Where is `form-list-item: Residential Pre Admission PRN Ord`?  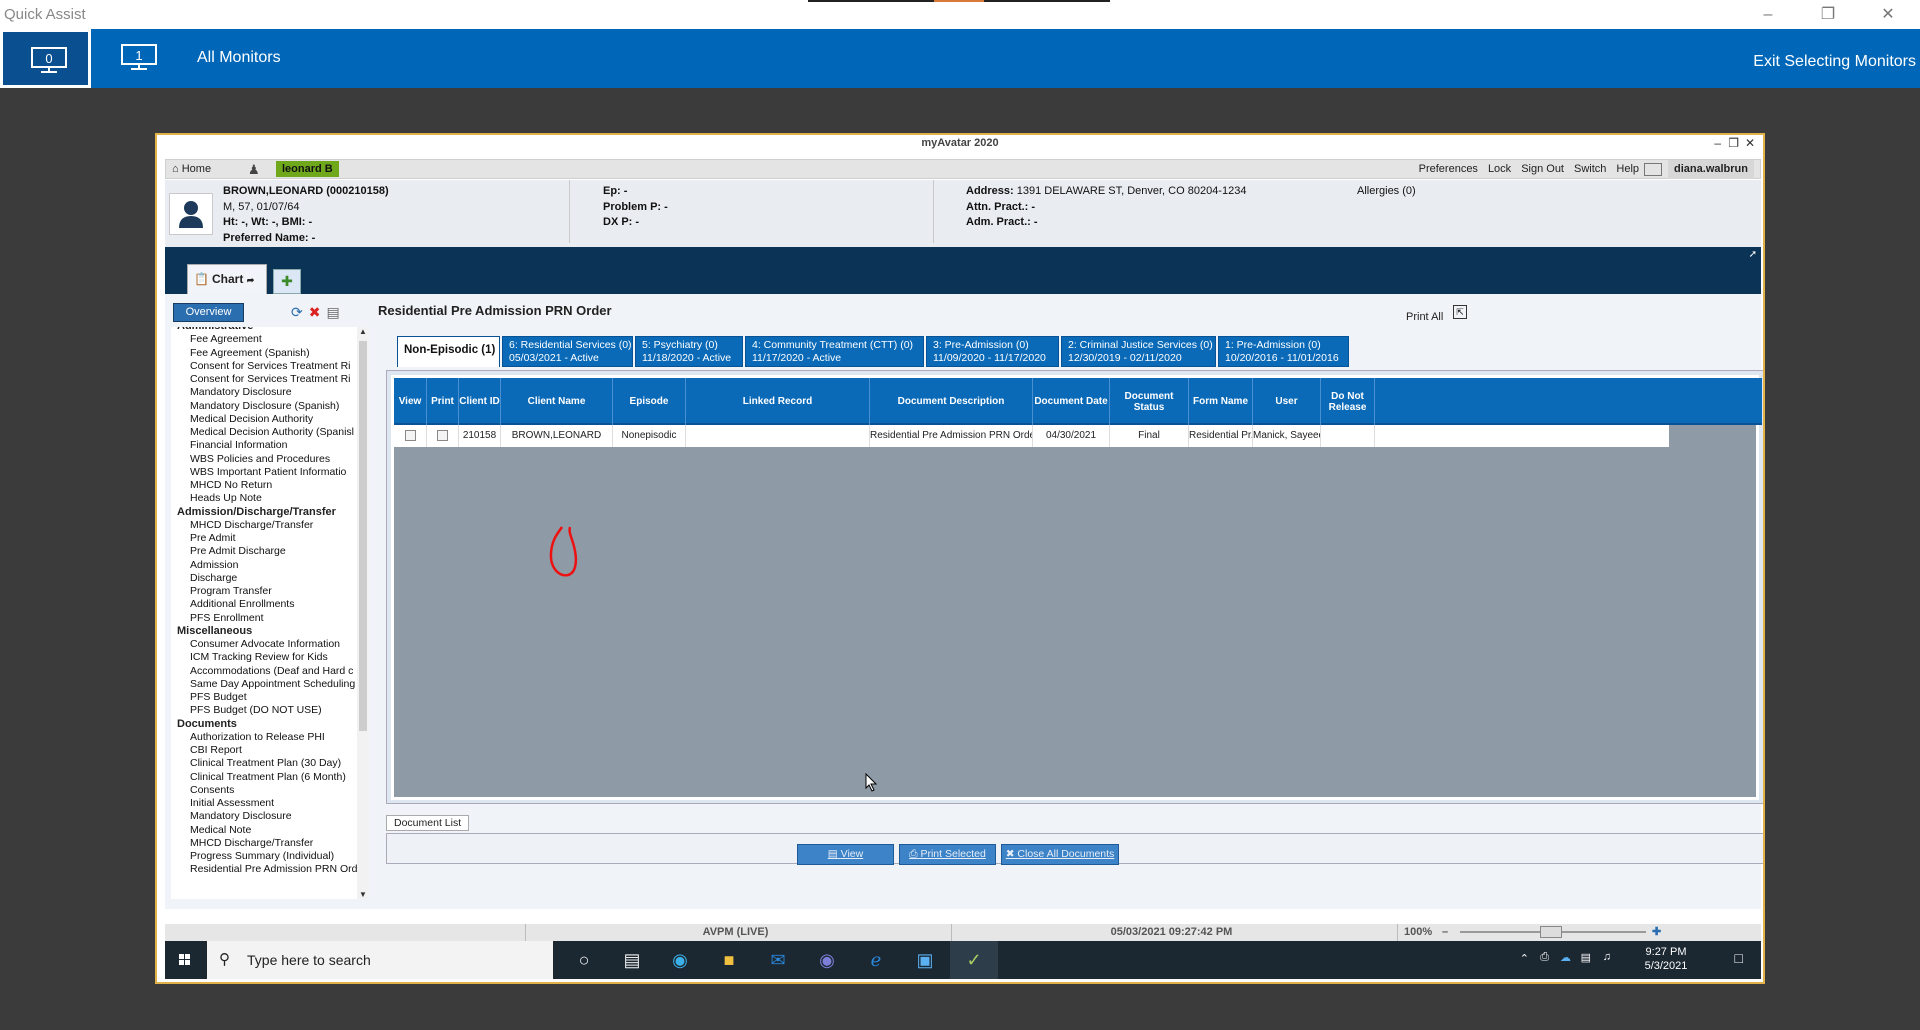 form-list-item: Residential Pre Admission PRN Ord is located at coordinates (264, 869).